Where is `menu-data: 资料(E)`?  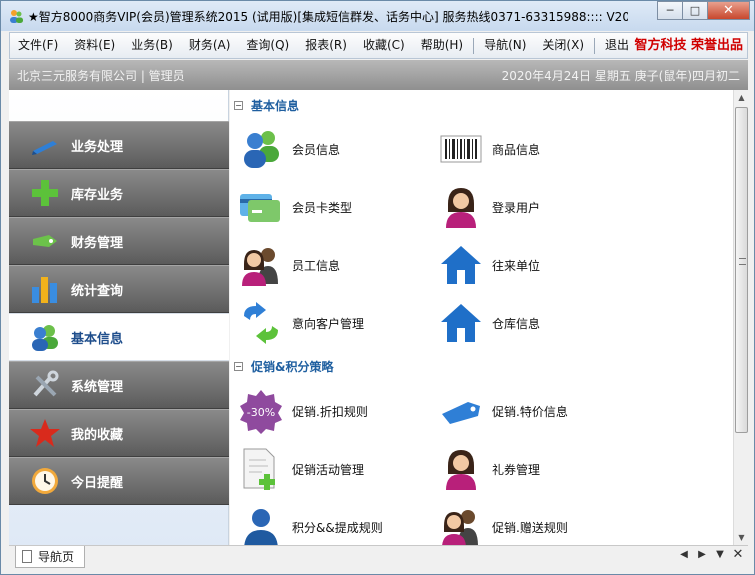
menu-data: 资料(E) is located at coordinates (94, 45).